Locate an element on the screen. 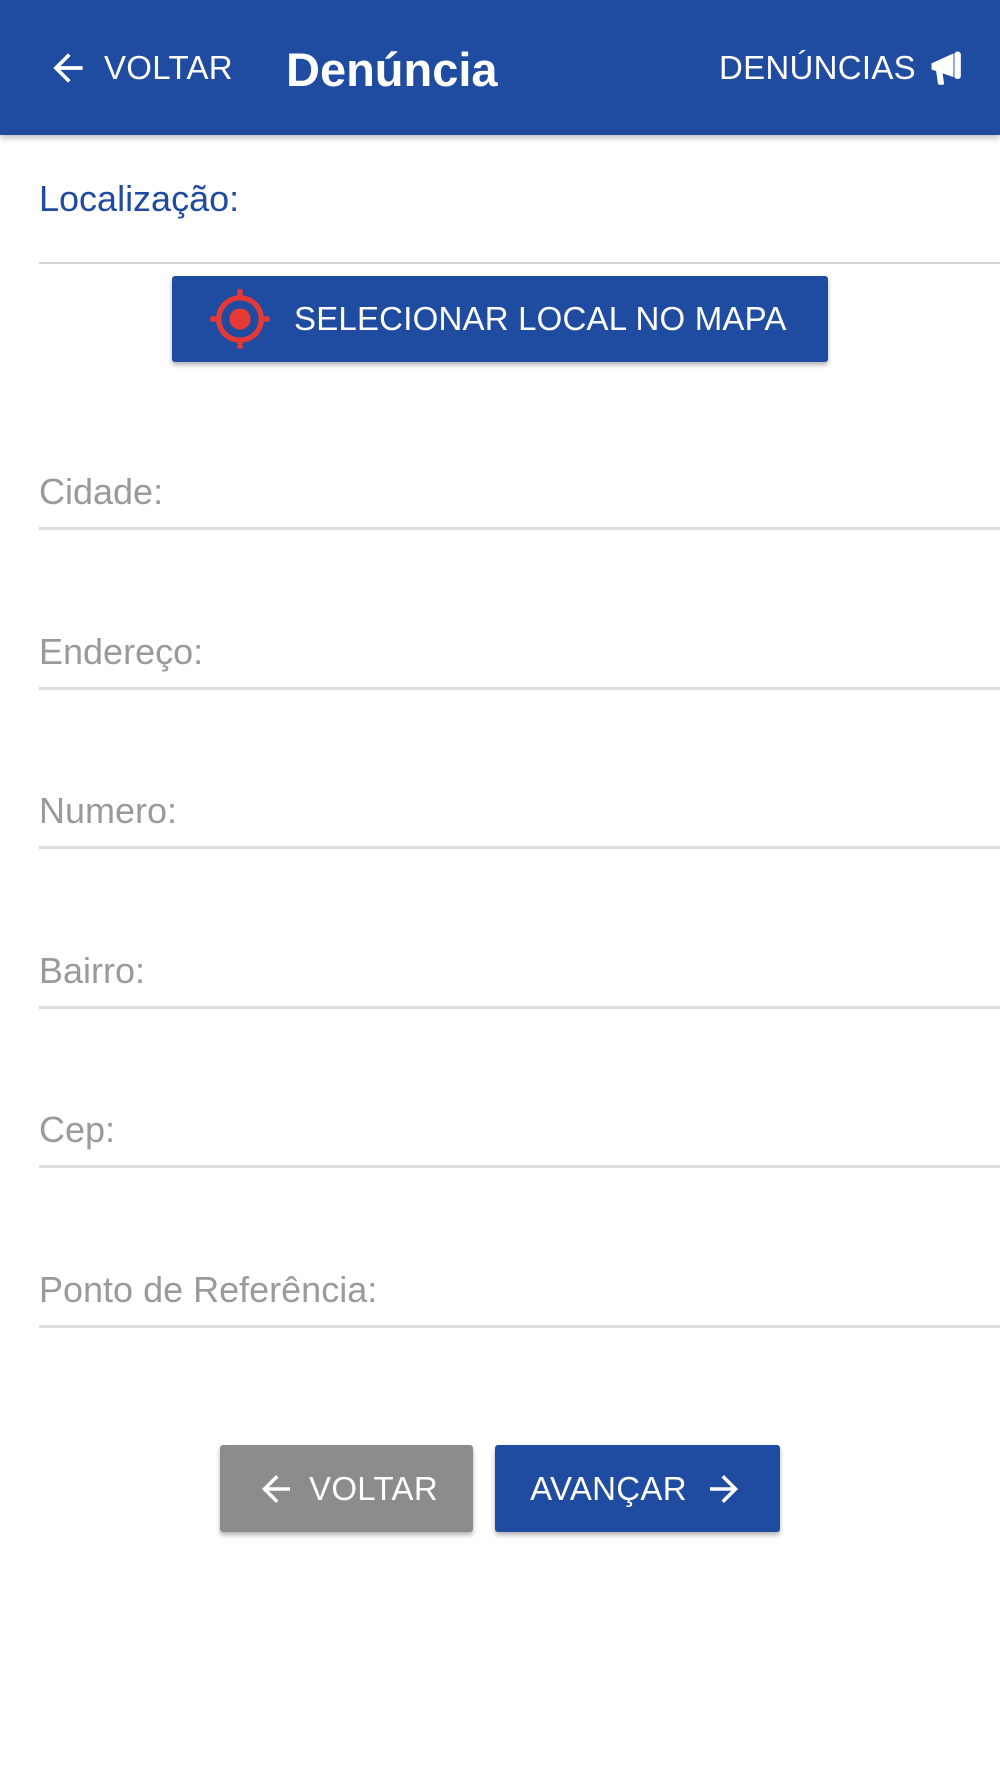  complaints-label: DENÚNCIAS is located at coordinates (817, 67).